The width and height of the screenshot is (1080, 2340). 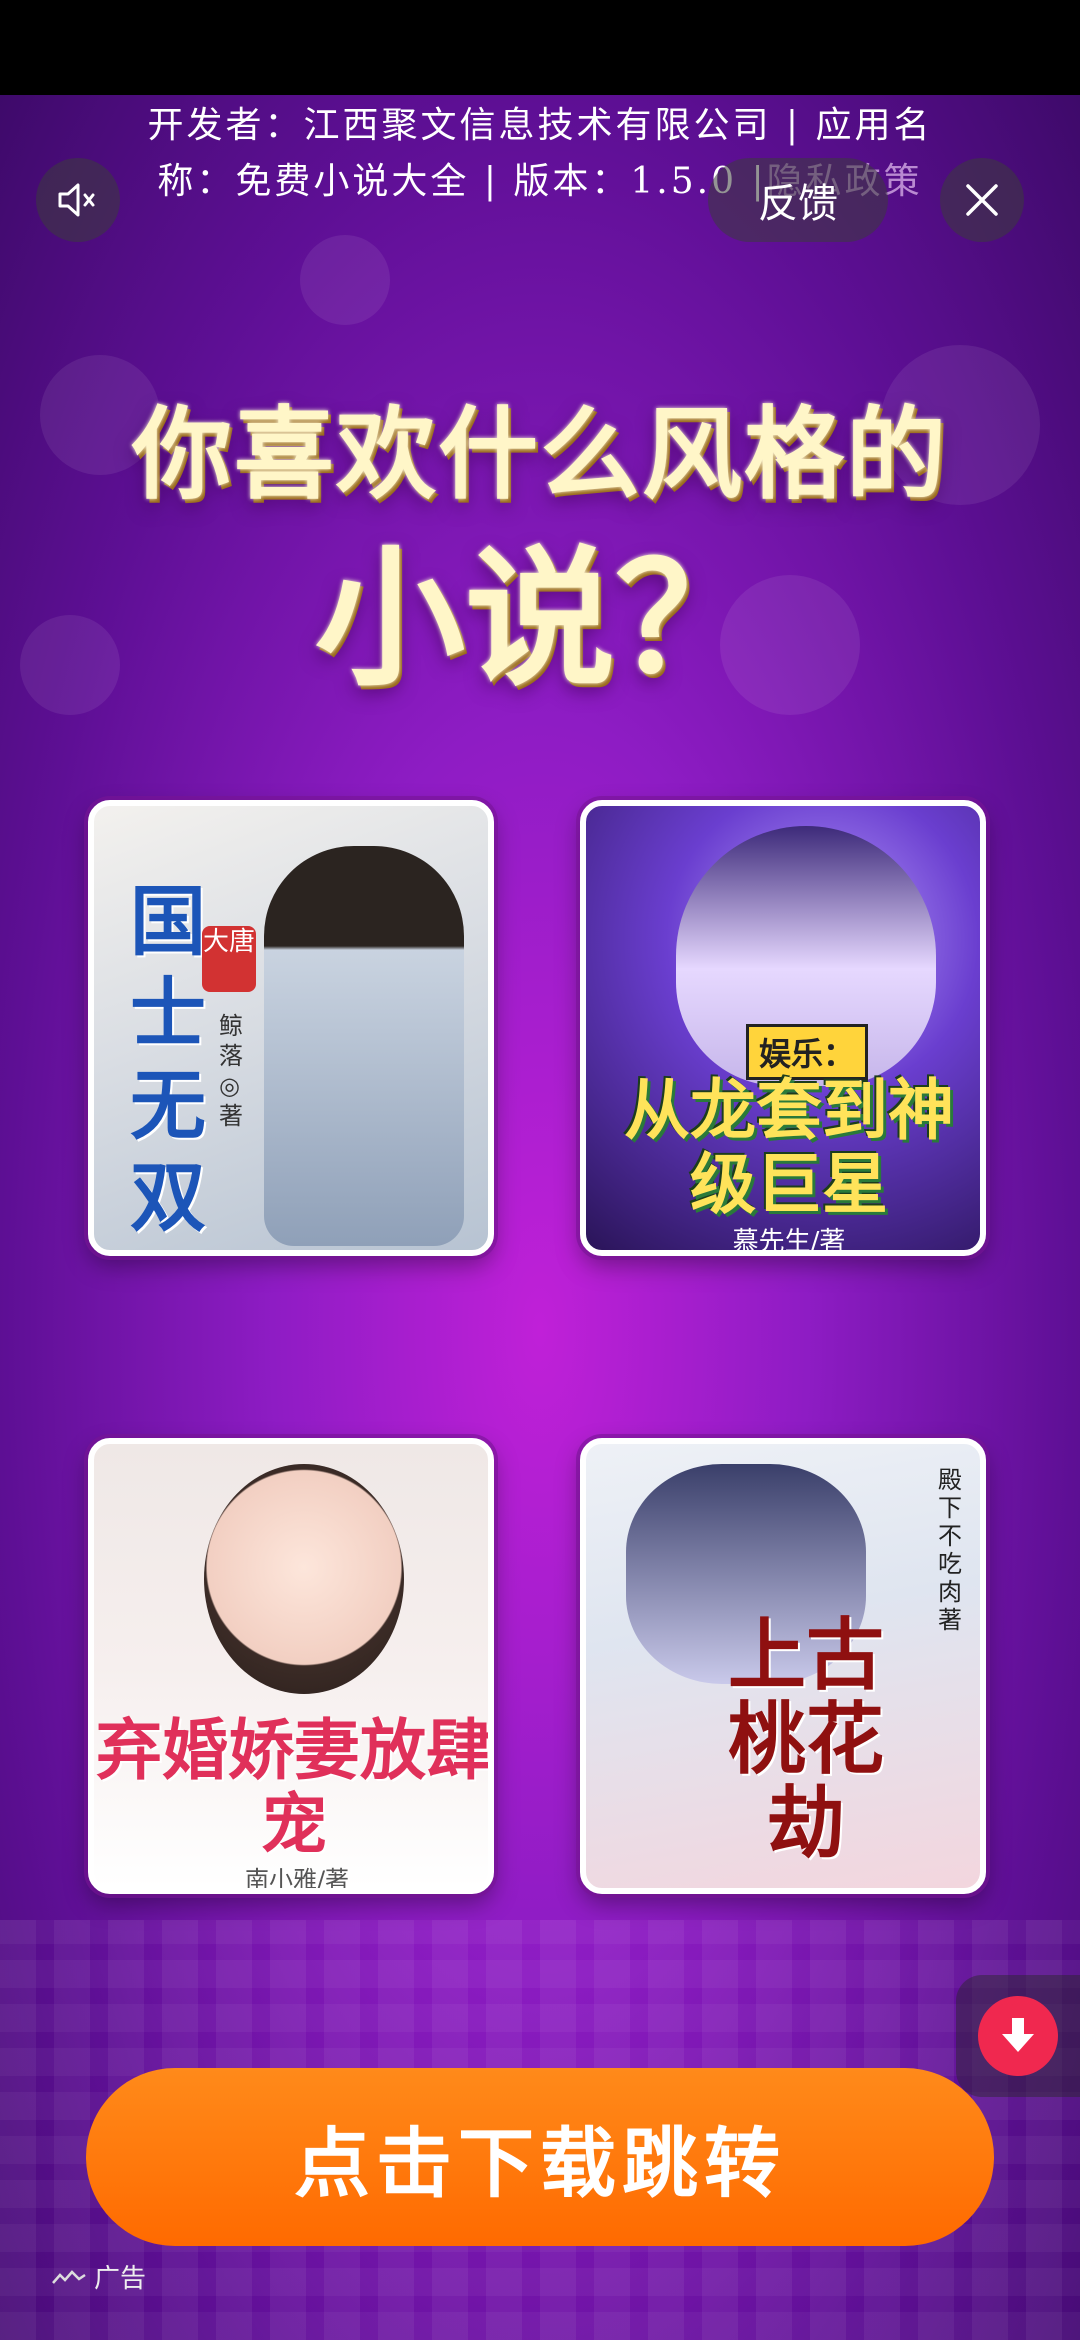 I want to click on ad-logo-icon, so click(x=69, y=2276).